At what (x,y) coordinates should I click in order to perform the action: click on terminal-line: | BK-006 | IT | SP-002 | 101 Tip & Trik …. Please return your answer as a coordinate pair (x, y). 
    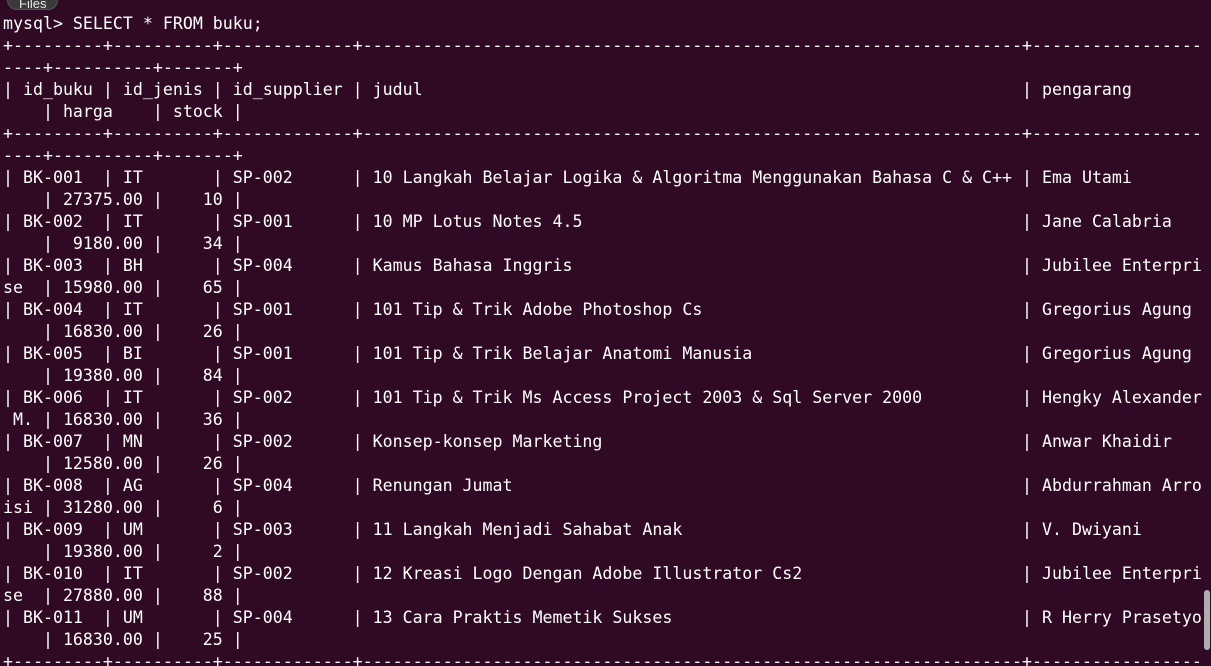
    Looking at the image, I should click on (602, 397).